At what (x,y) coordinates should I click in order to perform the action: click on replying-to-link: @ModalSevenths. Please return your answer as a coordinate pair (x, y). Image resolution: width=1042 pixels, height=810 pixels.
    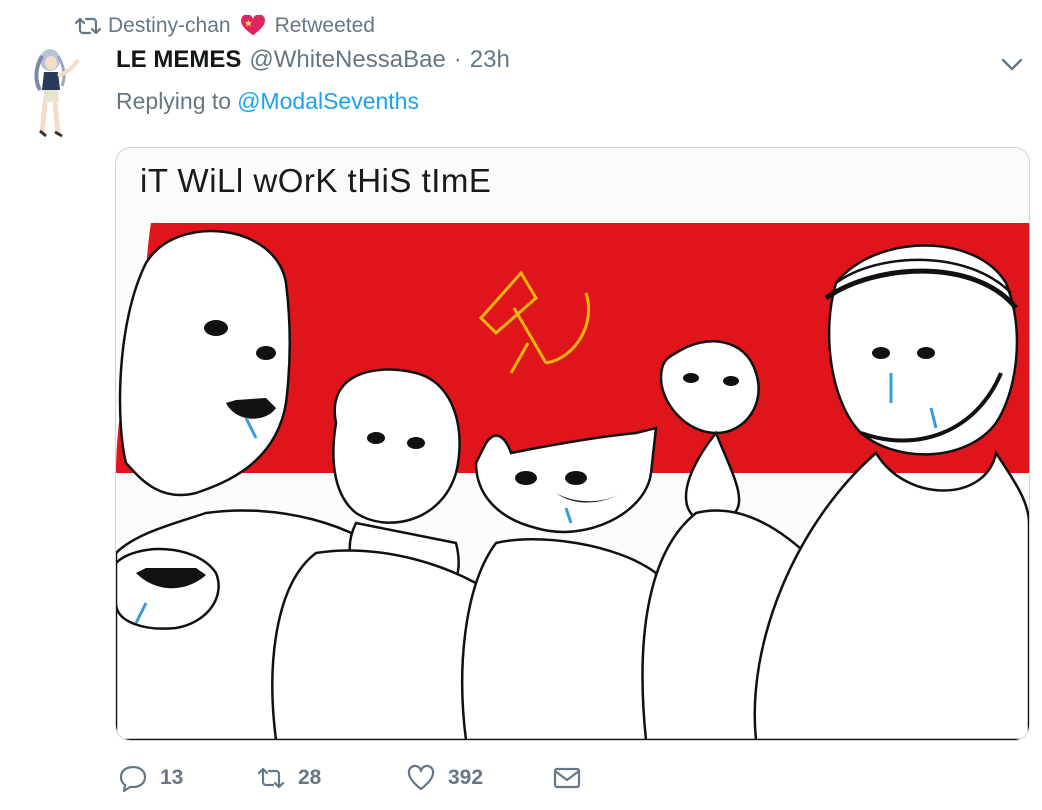
    Looking at the image, I should click on (328, 101).